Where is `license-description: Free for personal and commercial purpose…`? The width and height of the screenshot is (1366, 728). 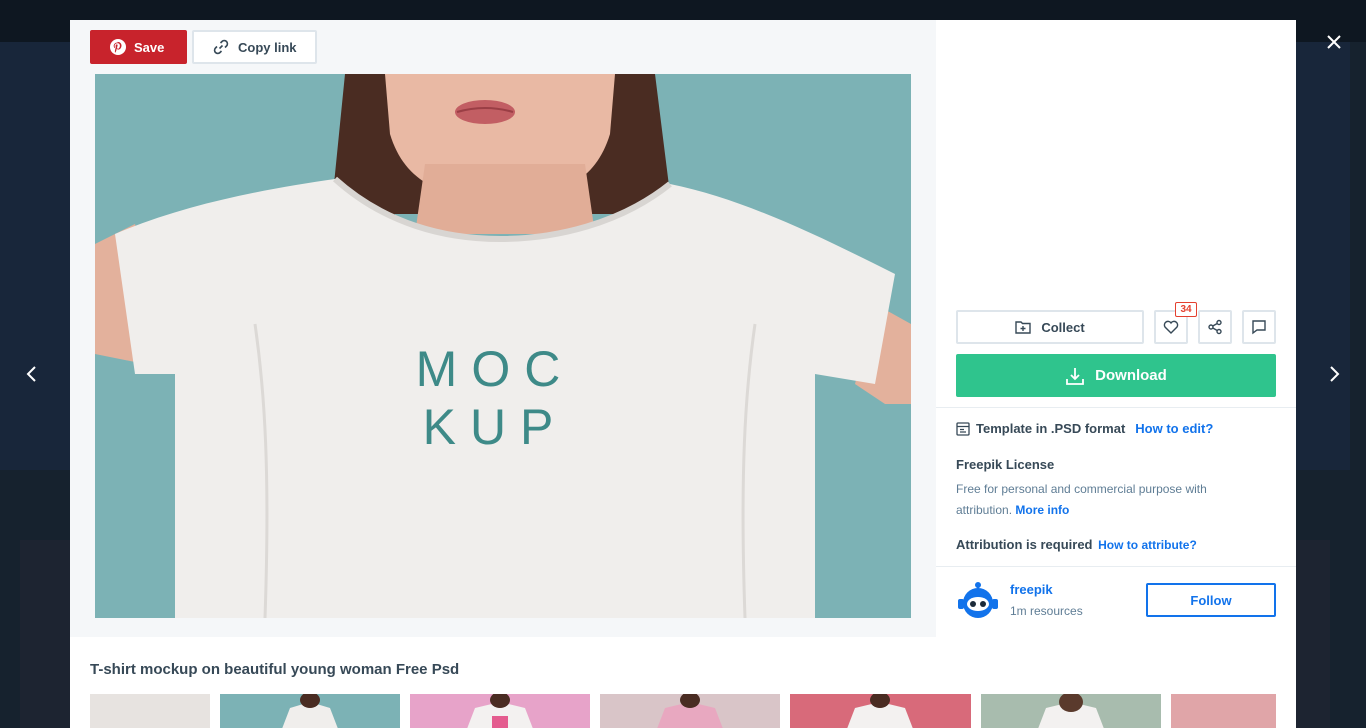
license-description: Free for personal and commercial purpose… is located at coordinates (1106, 500).